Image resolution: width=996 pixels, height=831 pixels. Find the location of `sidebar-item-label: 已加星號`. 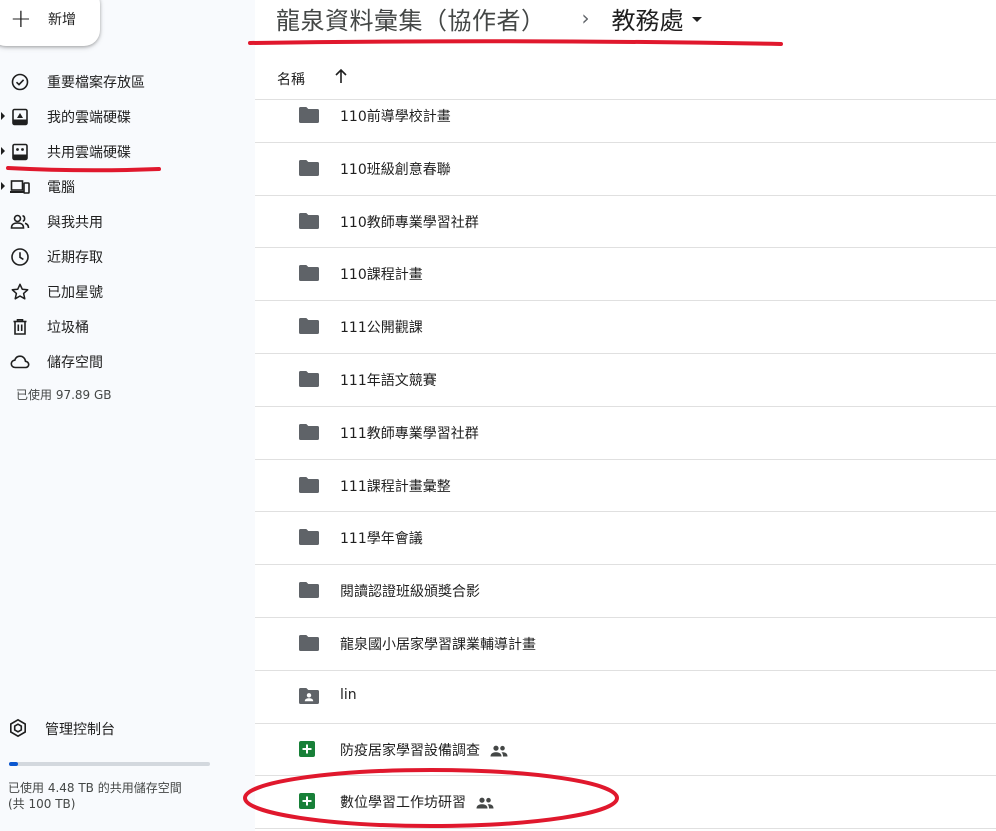

sidebar-item-label: 已加星號 is located at coordinates (75, 292).